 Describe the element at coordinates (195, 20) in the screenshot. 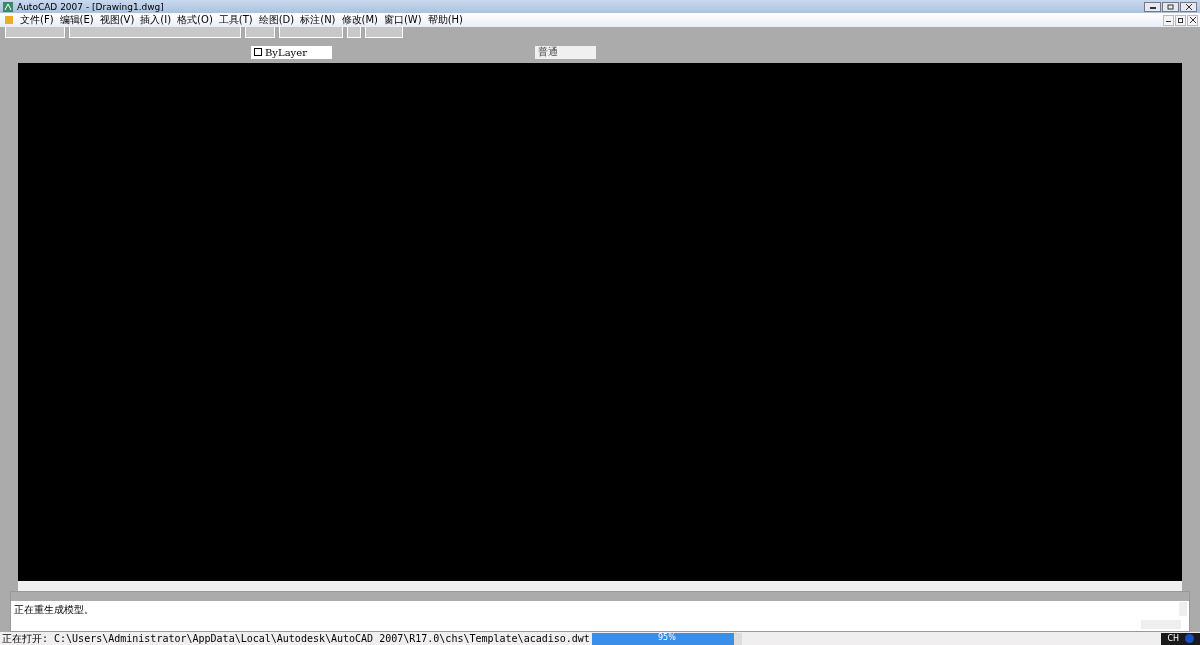

I see `menu-item: 格式(O)` at that location.